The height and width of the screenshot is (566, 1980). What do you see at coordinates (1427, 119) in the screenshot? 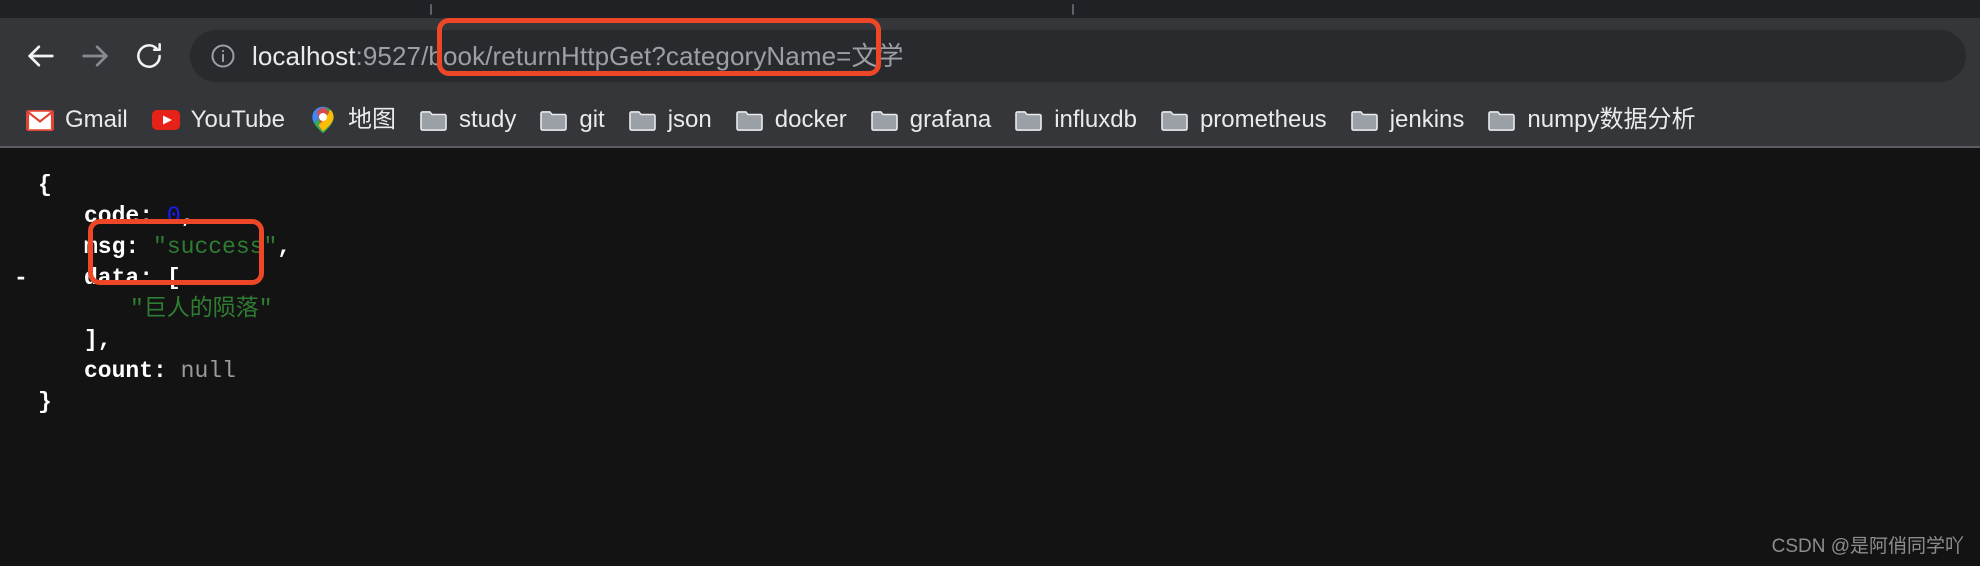
I see `bookmark-label: jenkins` at bounding box center [1427, 119].